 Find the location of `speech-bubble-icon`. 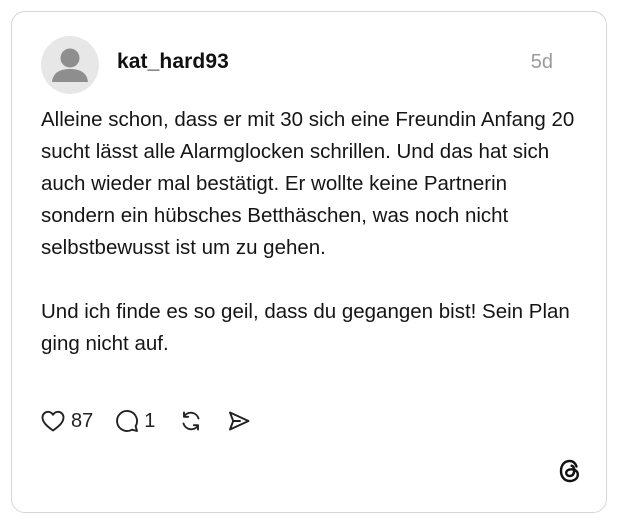

speech-bubble-icon is located at coordinates (127, 421).